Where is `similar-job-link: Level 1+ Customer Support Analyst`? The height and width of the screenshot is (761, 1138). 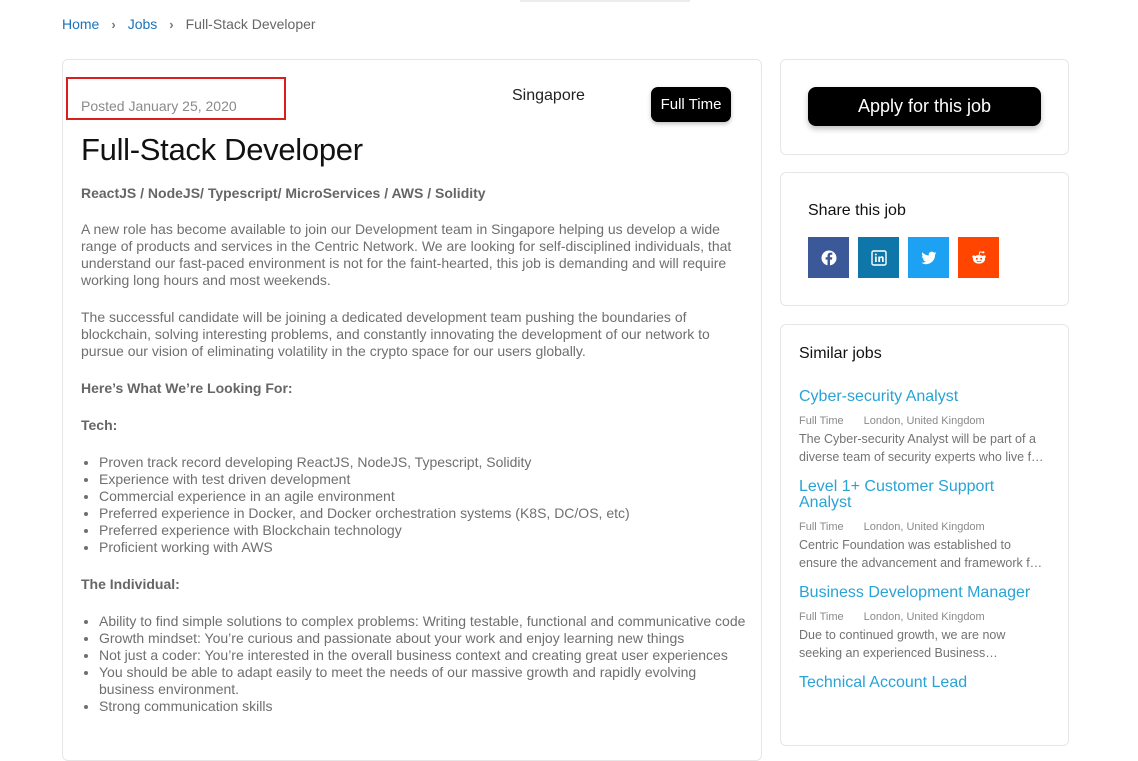 similar-job-link: Level 1+ Customer Support Analyst is located at coordinates (924, 495).